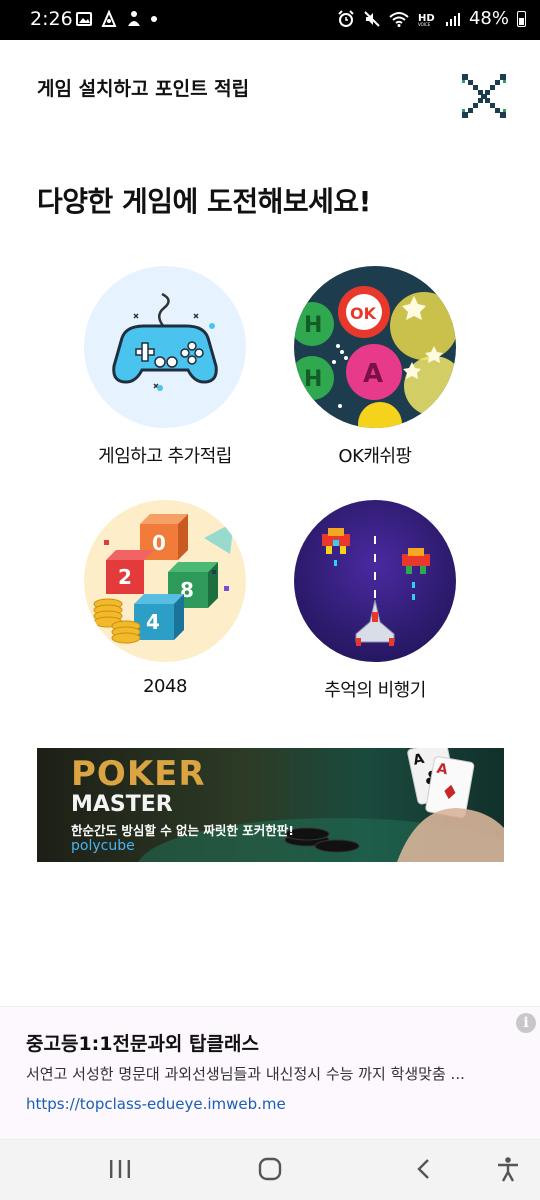 This screenshot has height=1200, width=540. What do you see at coordinates (346, 18) in the screenshot?
I see `alarm-icon` at bounding box center [346, 18].